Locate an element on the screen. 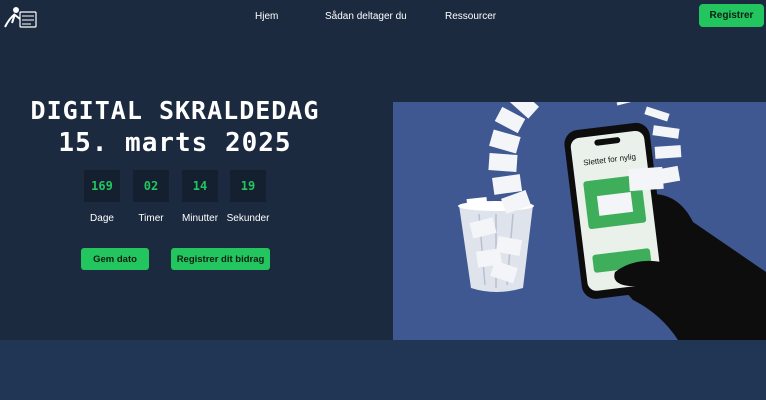 The width and height of the screenshot is (766, 400). countdown-seconds-label: Sekunder is located at coordinates (248, 218).